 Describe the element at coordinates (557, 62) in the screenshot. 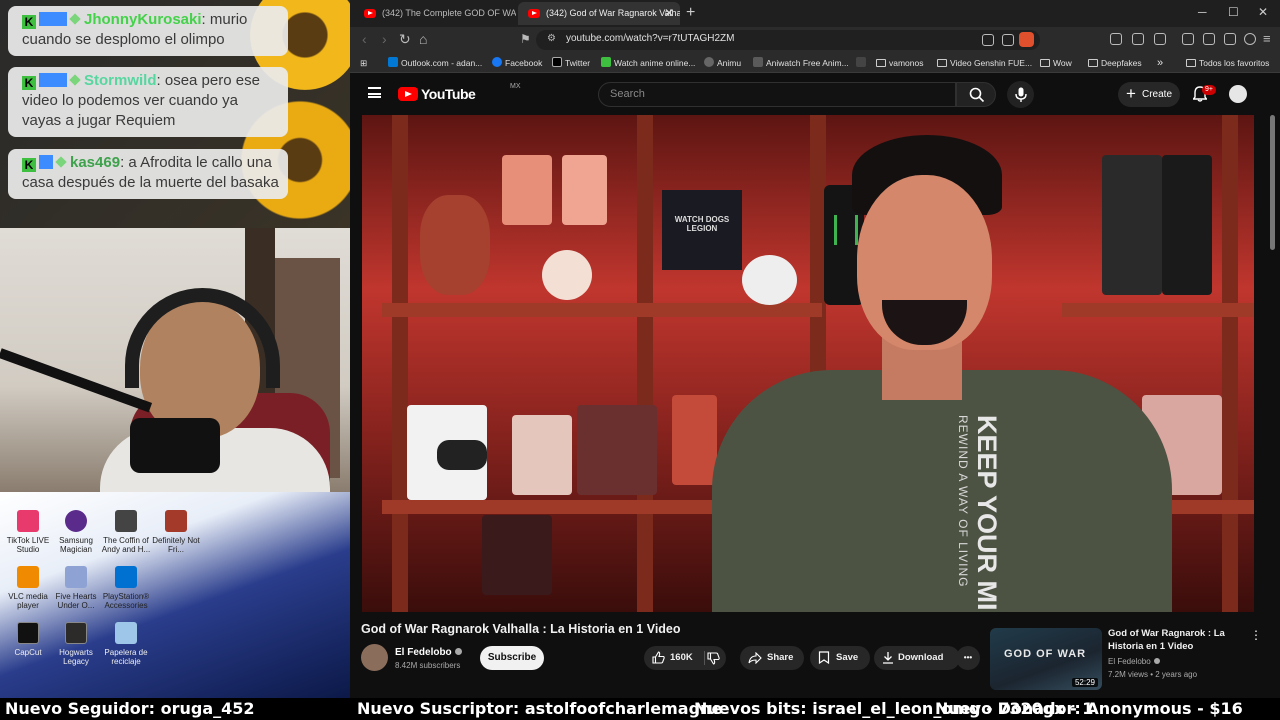

I see `x-icon` at that location.